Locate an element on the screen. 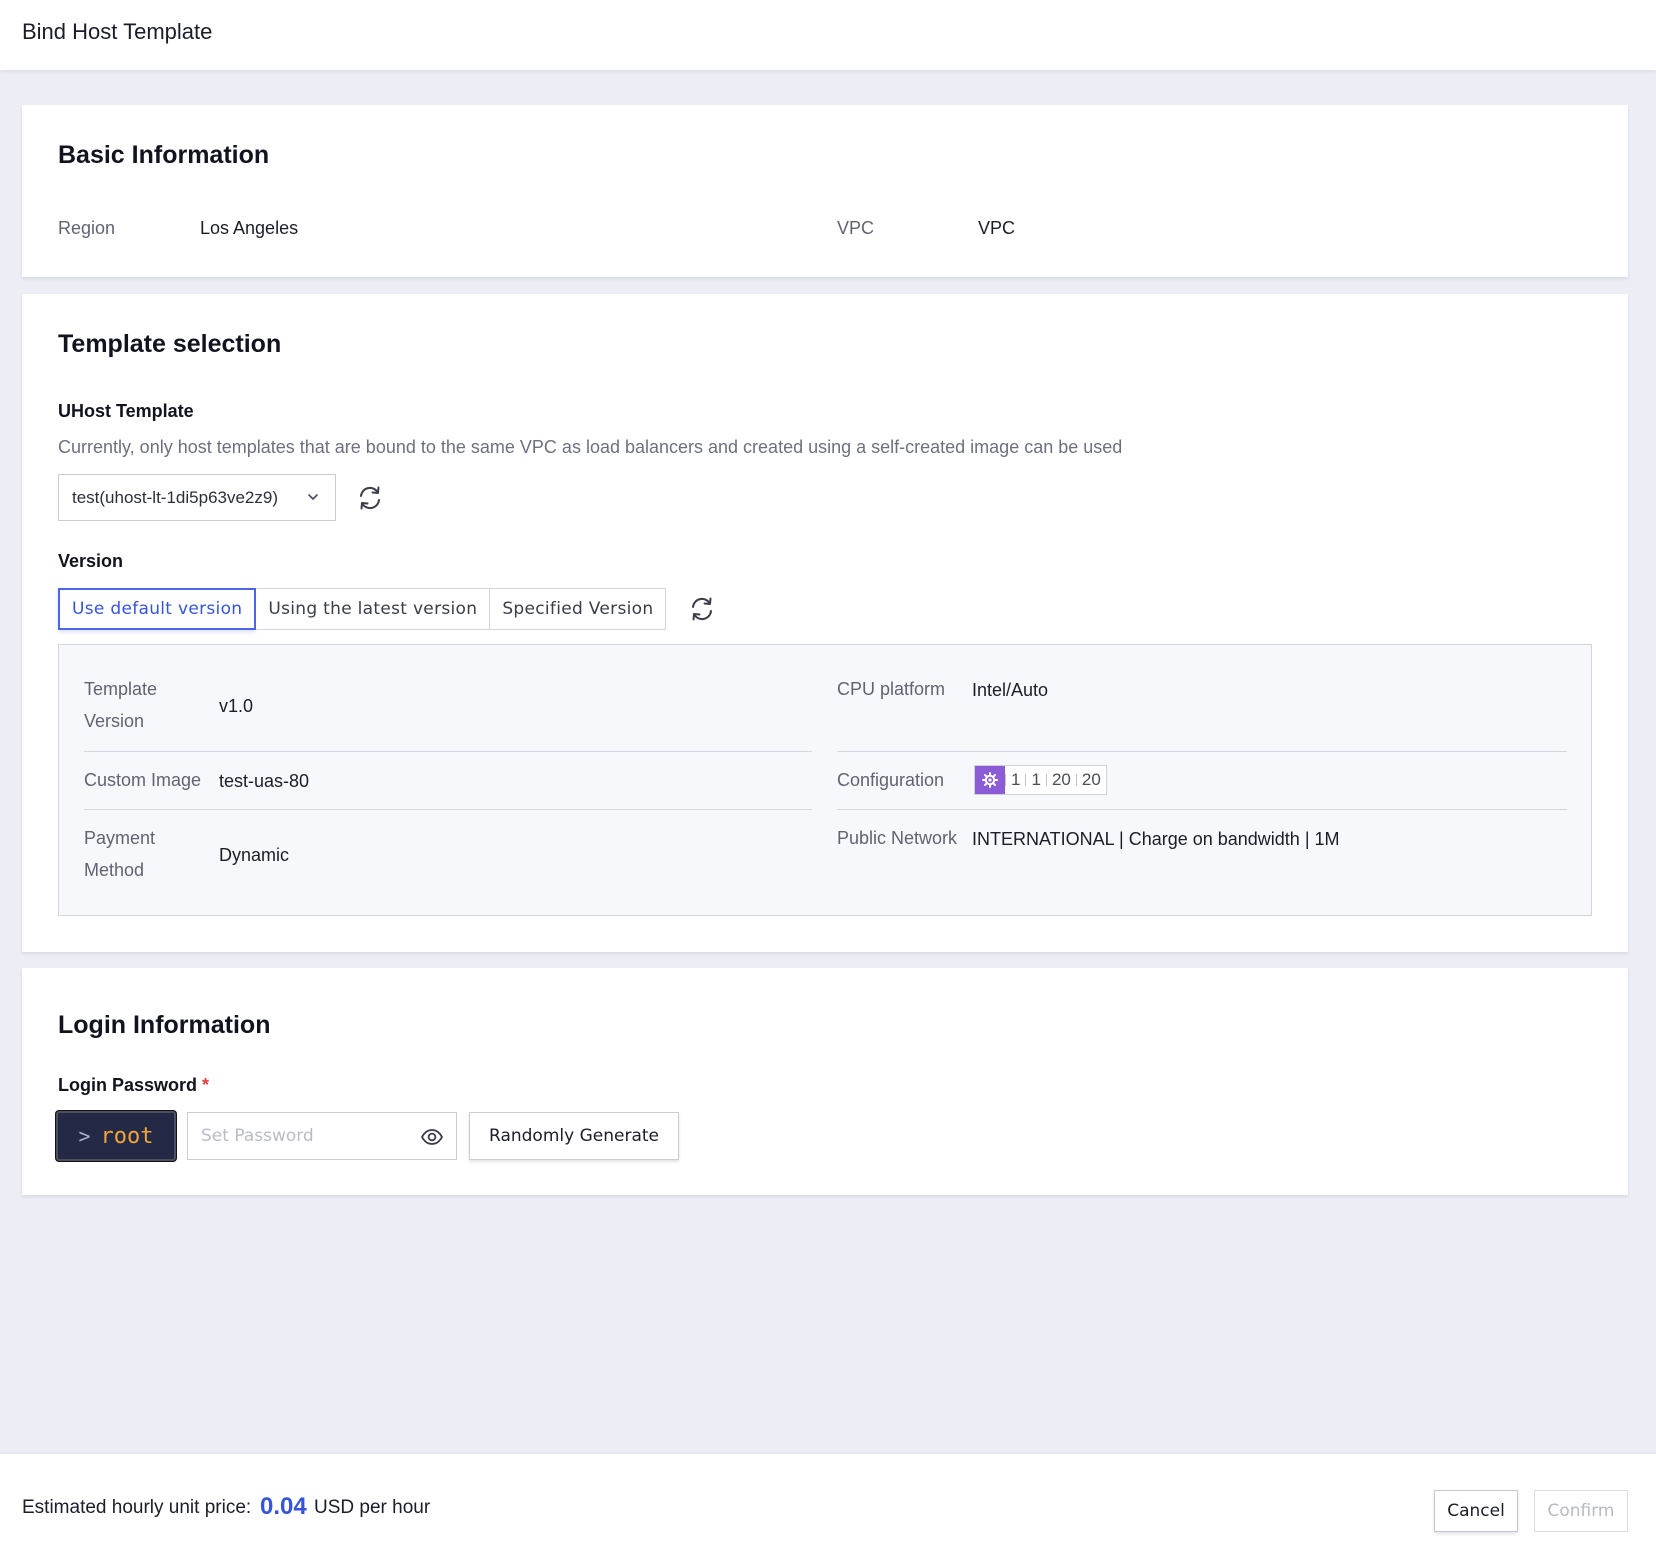  region-label: Region is located at coordinates (87, 228).